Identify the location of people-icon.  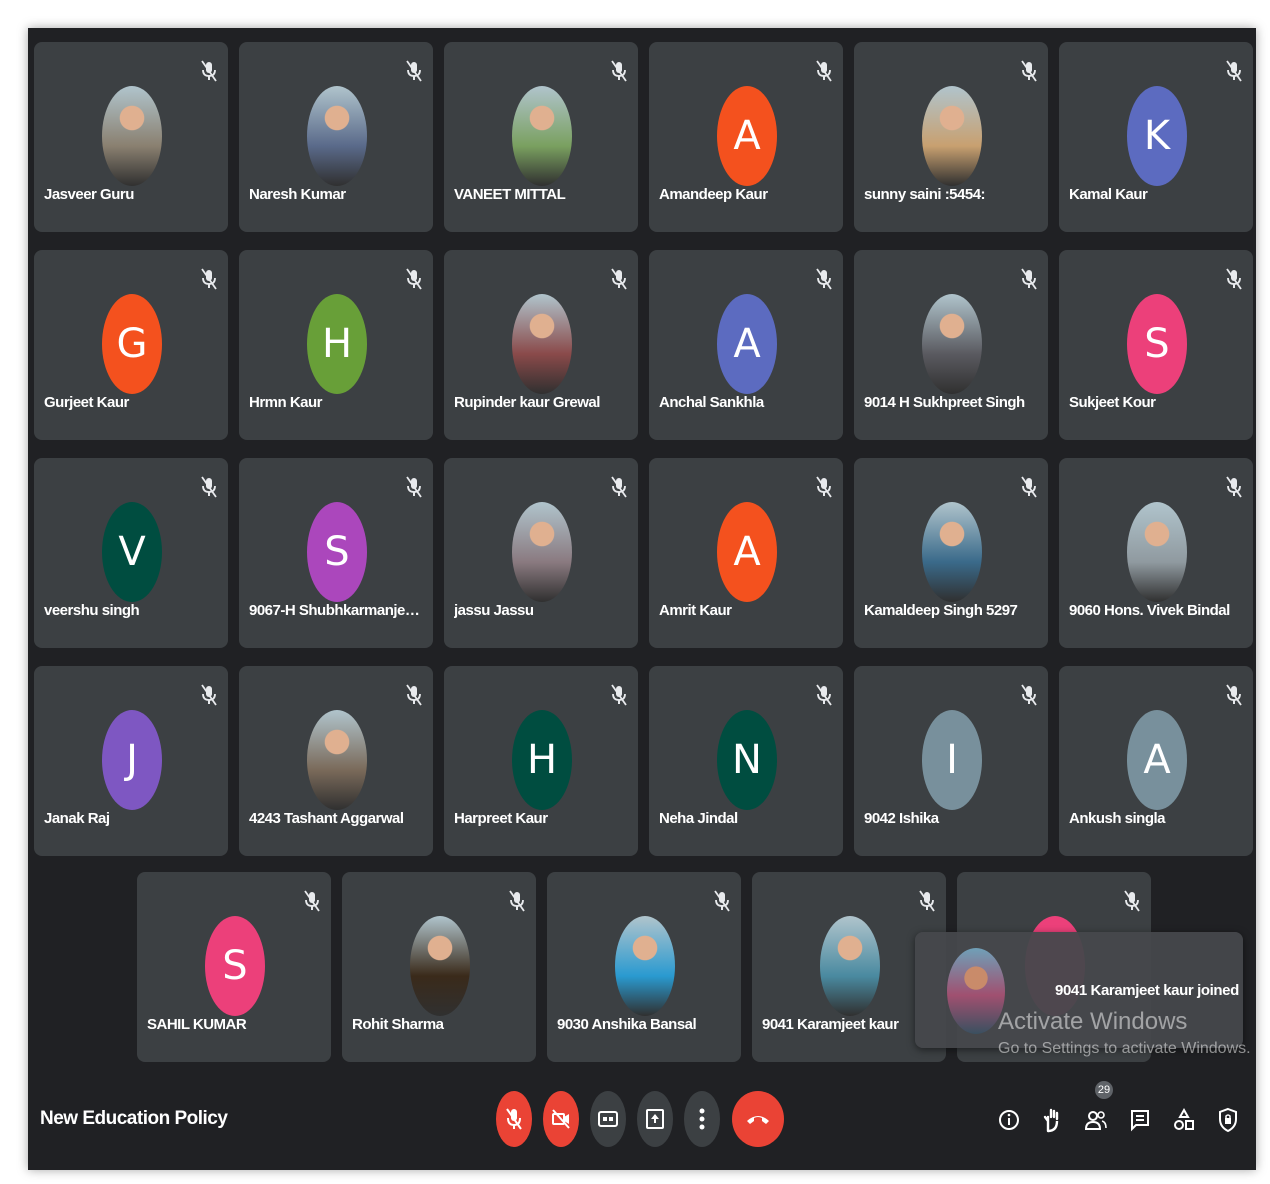
(1095, 1120).